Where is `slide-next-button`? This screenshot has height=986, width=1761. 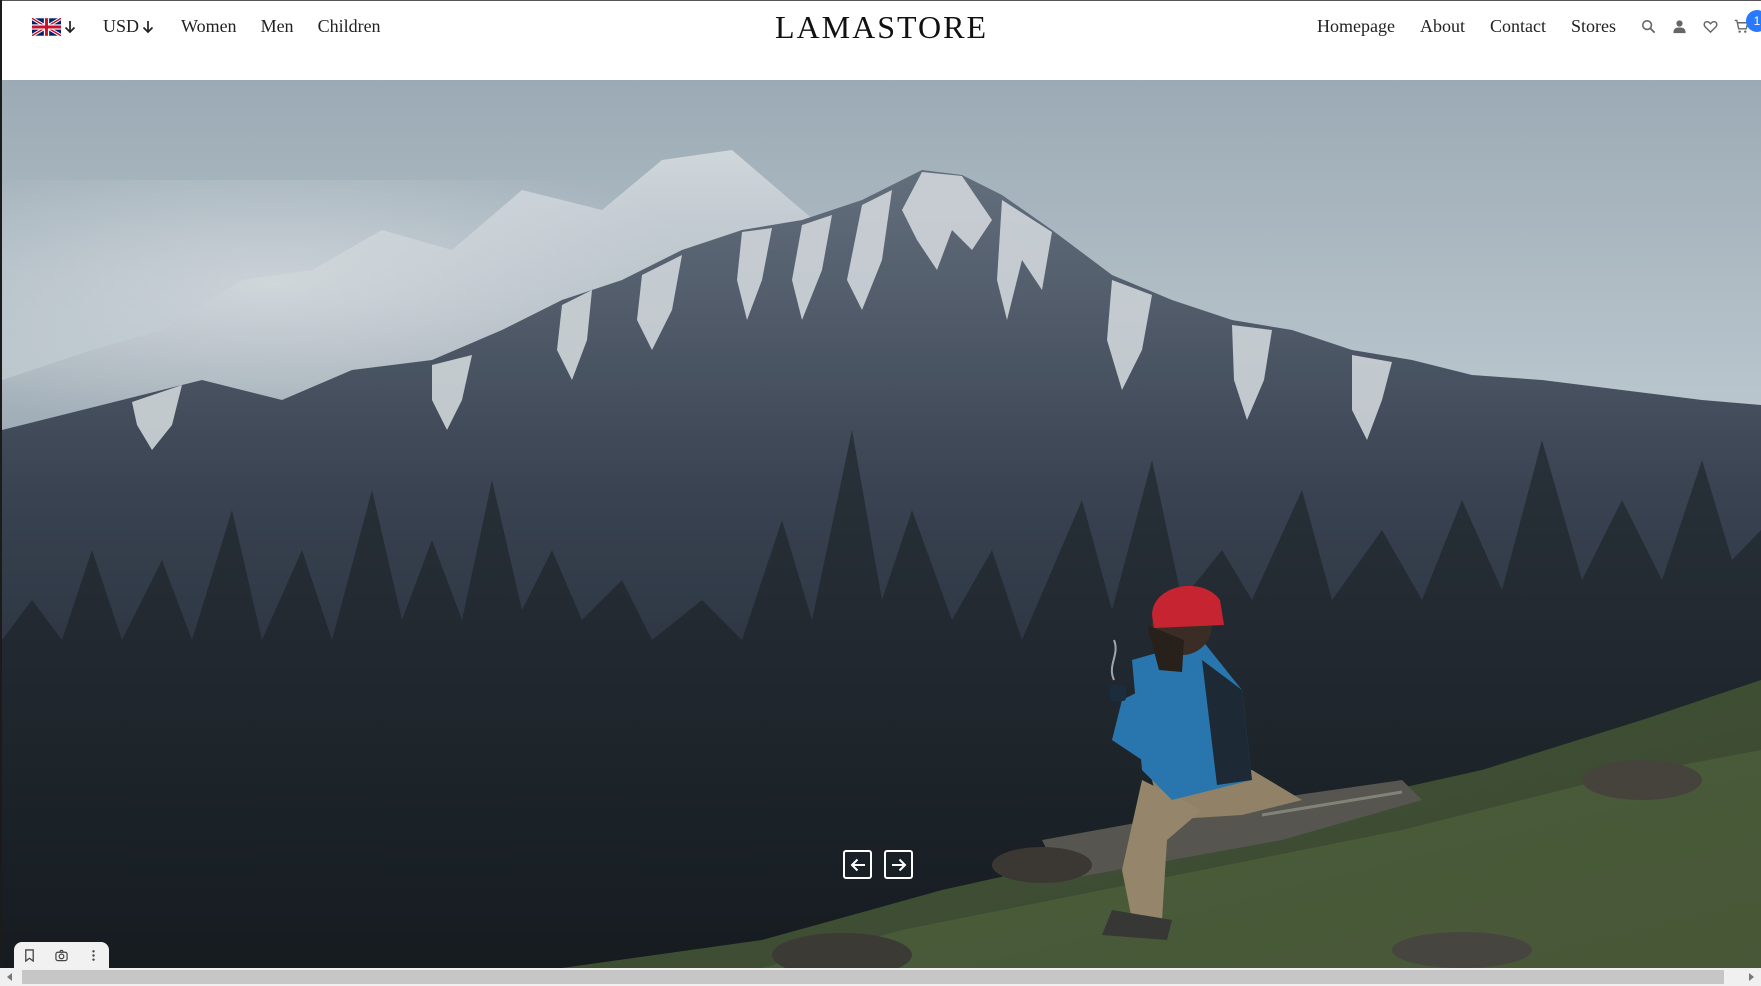
slide-next-button is located at coordinates (898, 864).